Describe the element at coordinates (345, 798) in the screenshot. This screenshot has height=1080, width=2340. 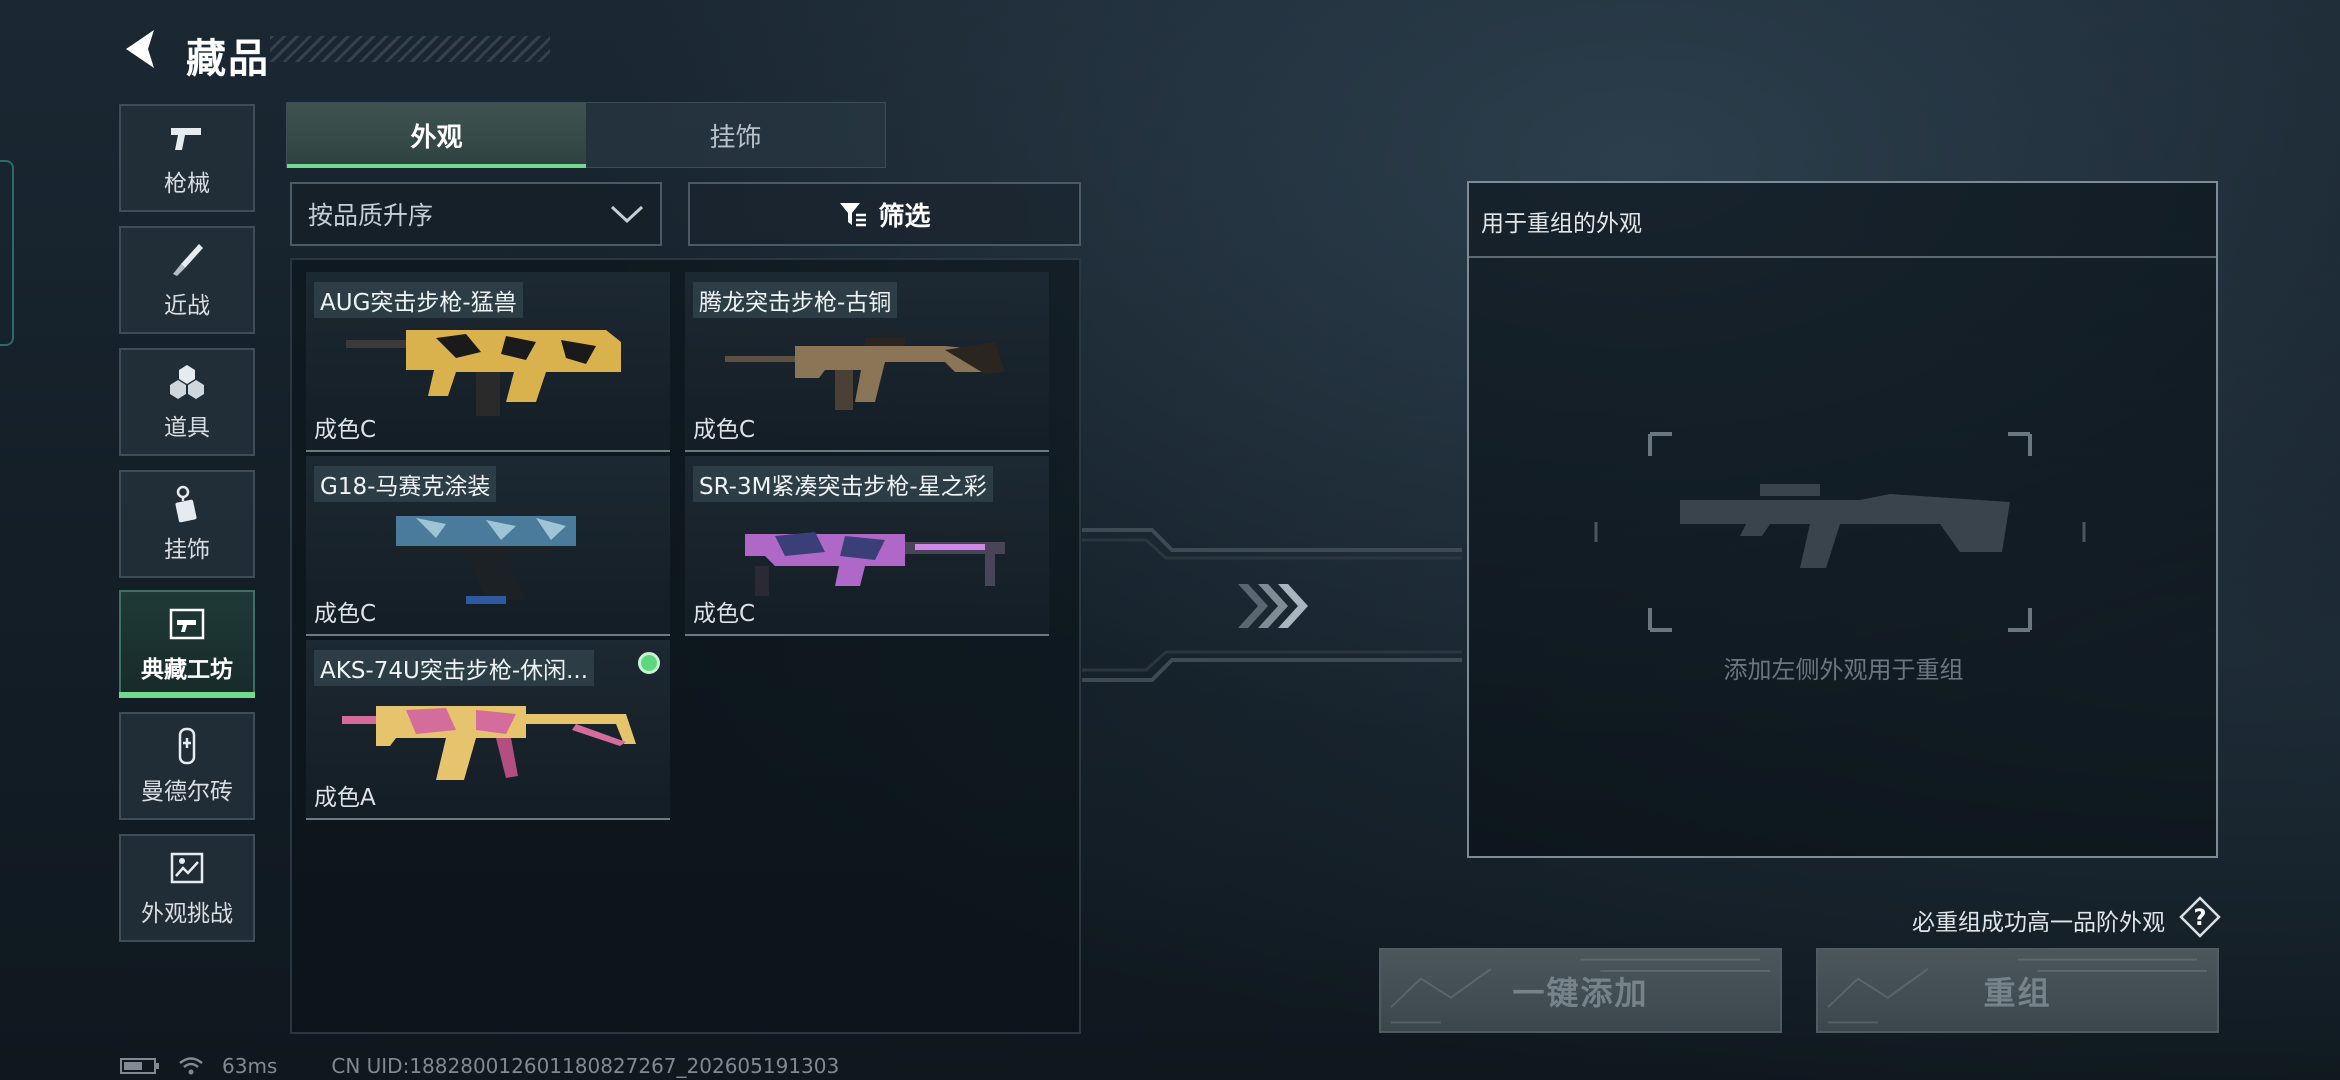
I see `skin-grade: 成色A` at that location.